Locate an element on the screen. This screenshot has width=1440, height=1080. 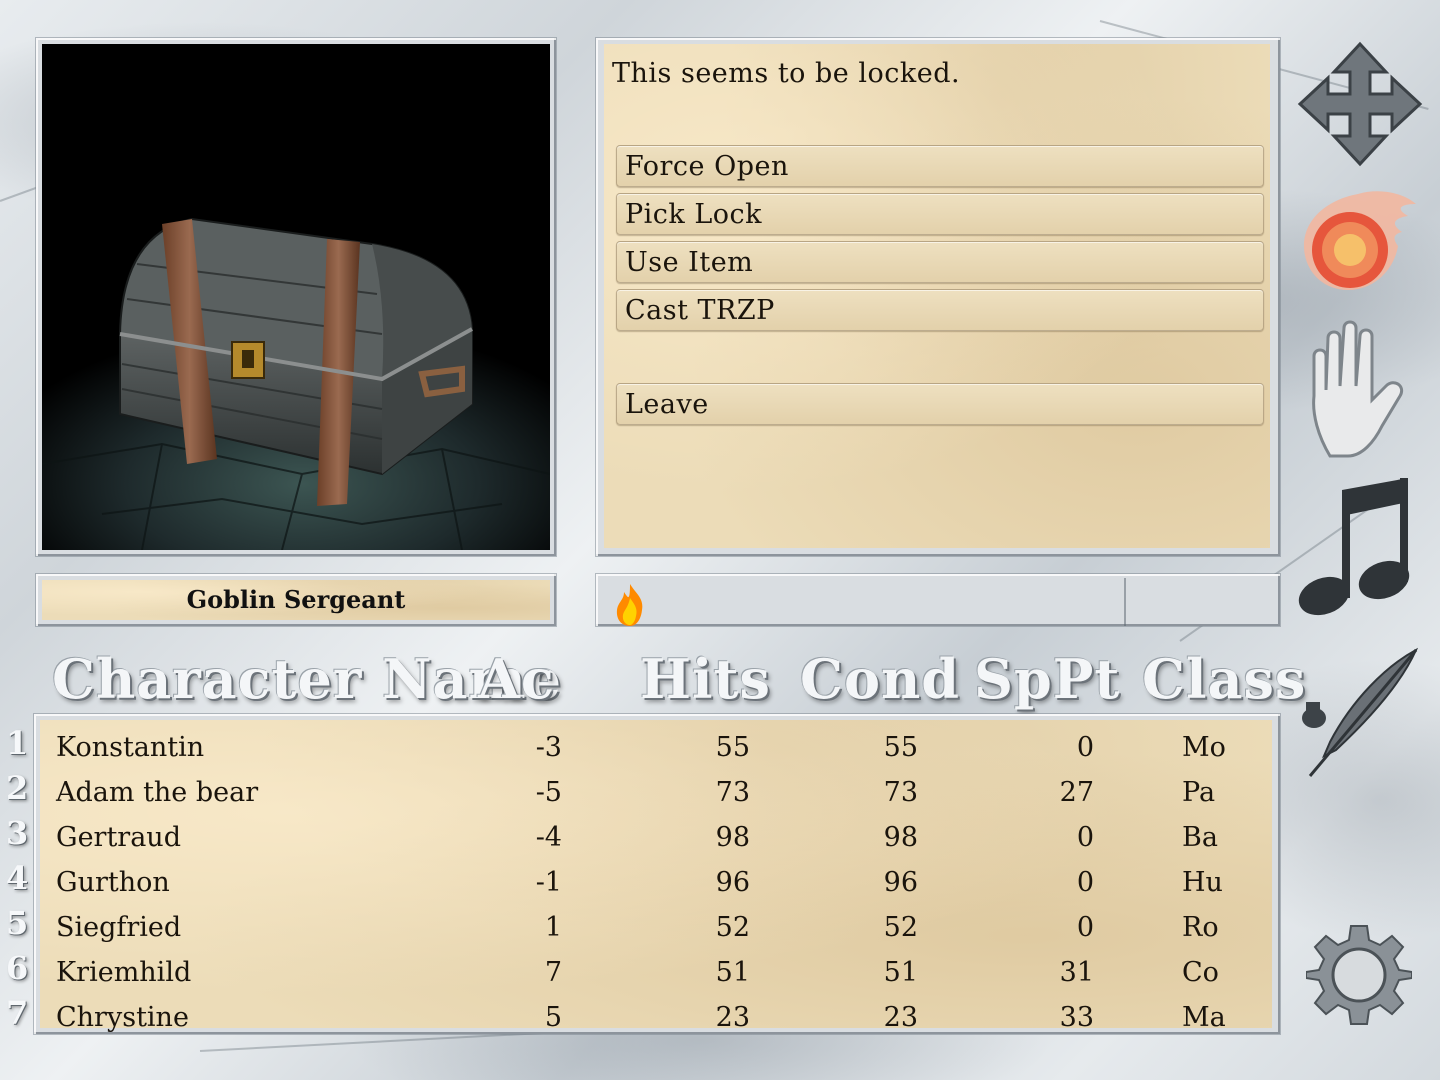
encounter-nameplate: Goblin Sergeant is located at coordinates (296, 600).